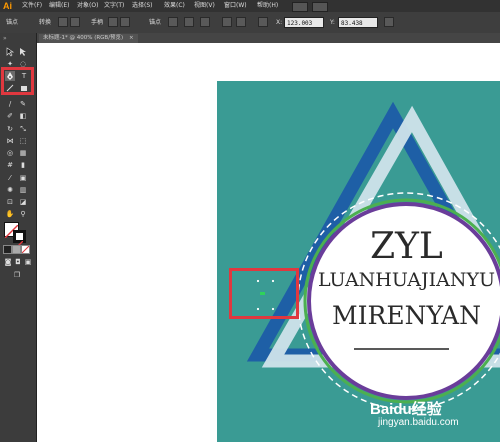 This screenshot has width=500, height=442. What do you see at coordinates (320, 7) in the screenshot?
I see `arrange-documents-button` at bounding box center [320, 7].